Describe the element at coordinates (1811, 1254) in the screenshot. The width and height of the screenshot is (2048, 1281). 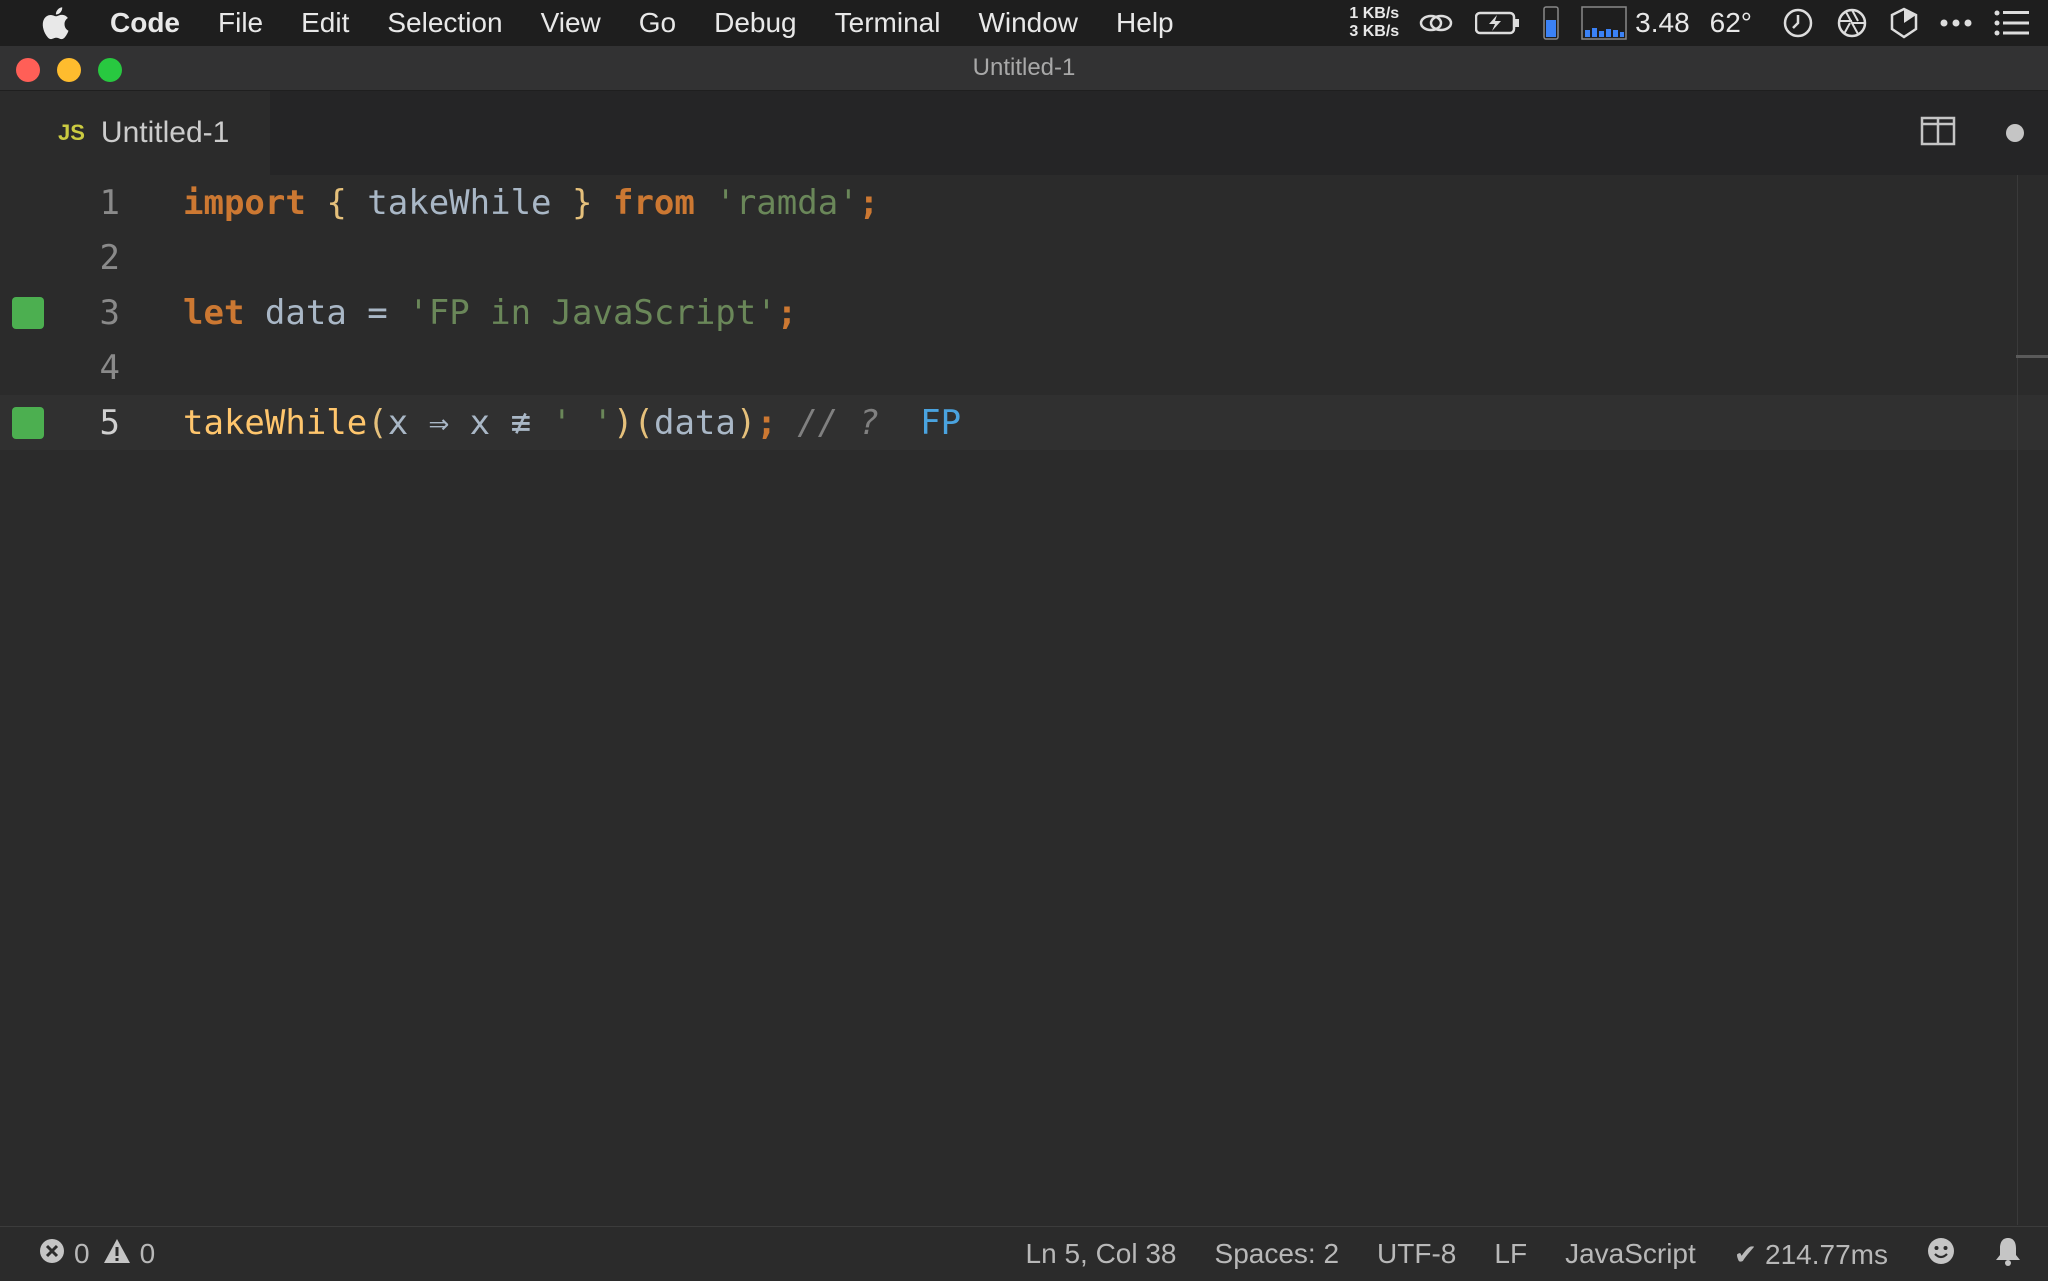
I see `quokka-timing: ✔ 214.77ms` at that location.